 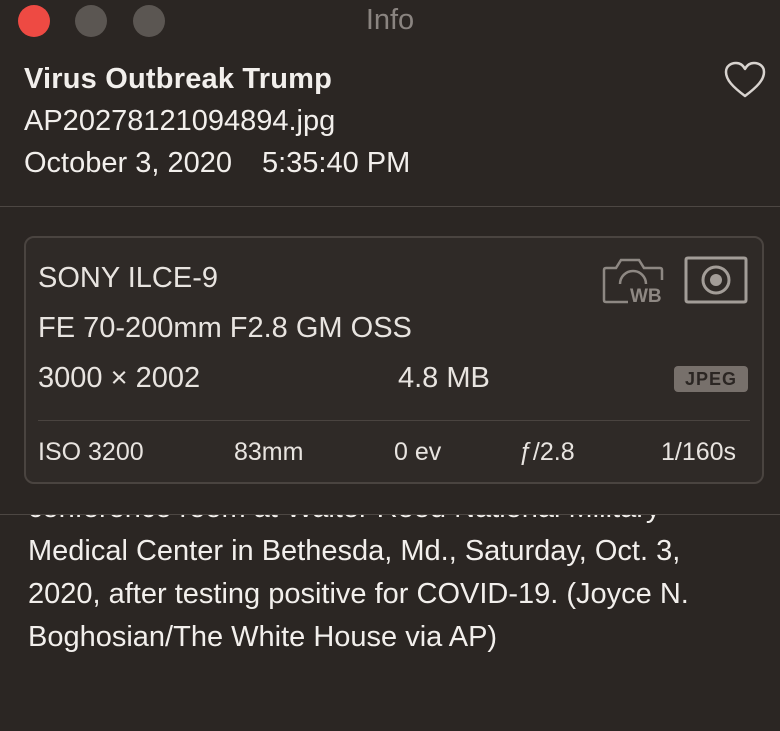 What do you see at coordinates (119, 378) in the screenshot?
I see `image-dimensions: 3000 × 2002` at bounding box center [119, 378].